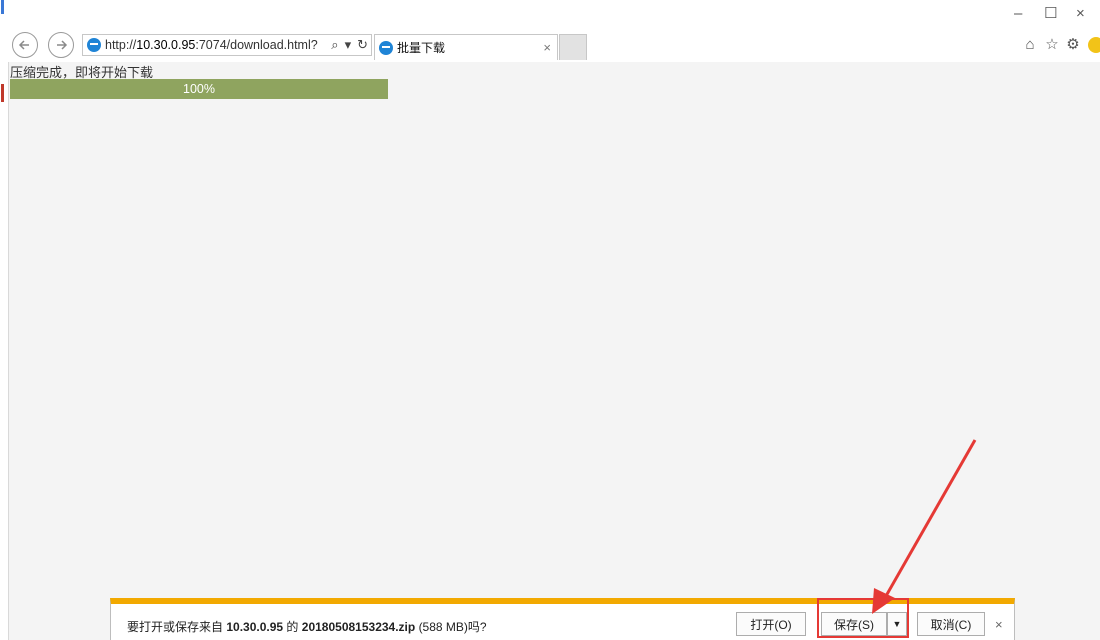 The height and width of the screenshot is (640, 1100). Describe the element at coordinates (94, 45) in the screenshot. I see `ie-page-icon` at that location.